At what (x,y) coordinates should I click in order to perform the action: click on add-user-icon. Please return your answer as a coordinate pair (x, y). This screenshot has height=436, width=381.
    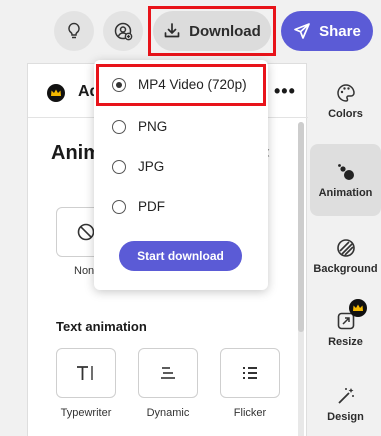
    Looking at the image, I should click on (123, 31).